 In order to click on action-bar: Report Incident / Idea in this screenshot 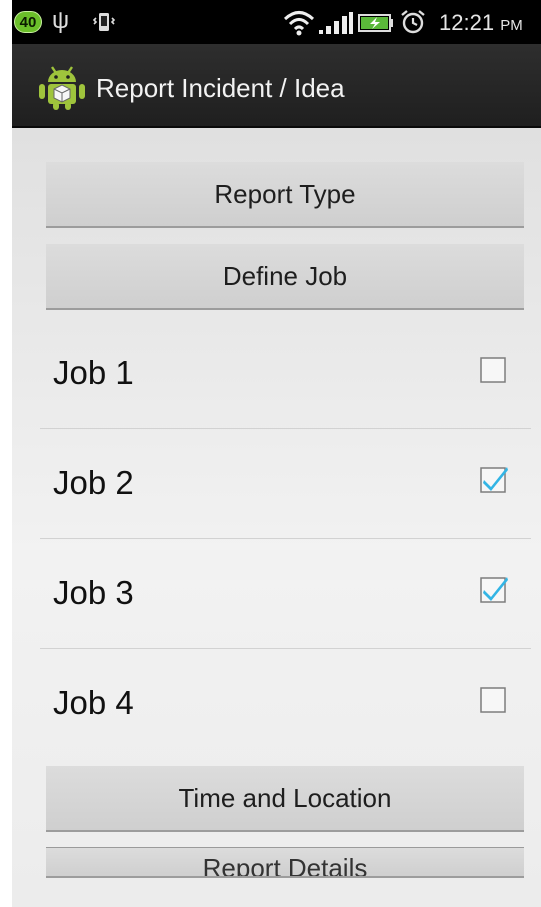, I will do `click(276, 86)`.